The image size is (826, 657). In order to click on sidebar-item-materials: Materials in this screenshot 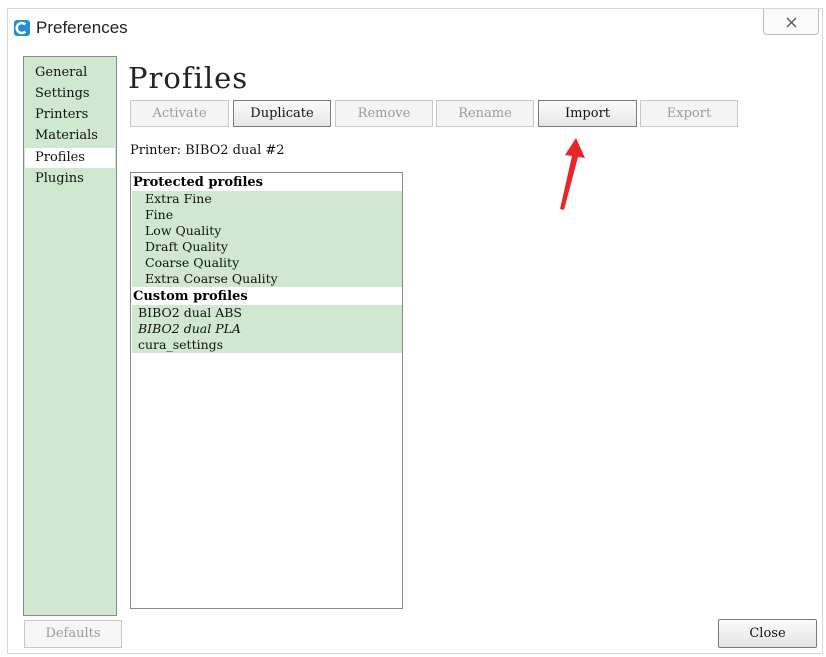, I will do `click(70, 136)`.